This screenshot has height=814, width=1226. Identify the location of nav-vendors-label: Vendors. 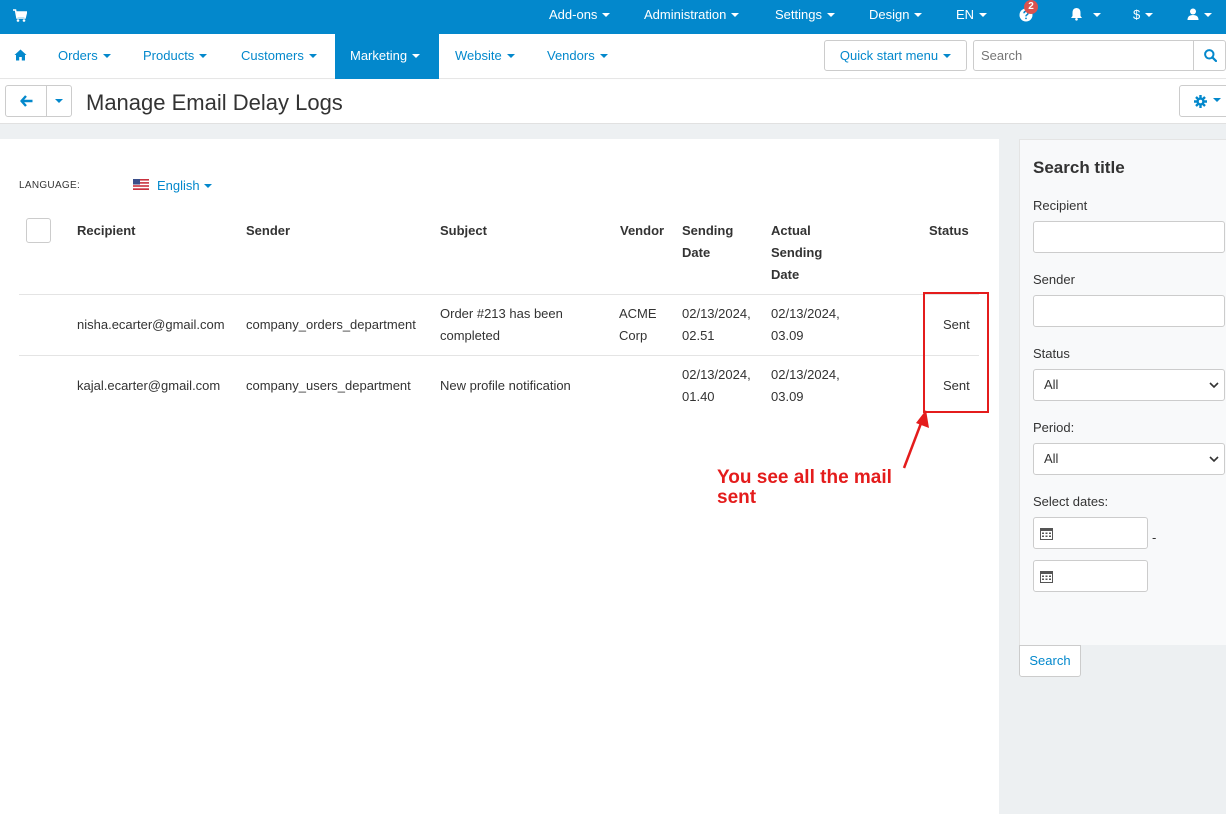
(571, 55).